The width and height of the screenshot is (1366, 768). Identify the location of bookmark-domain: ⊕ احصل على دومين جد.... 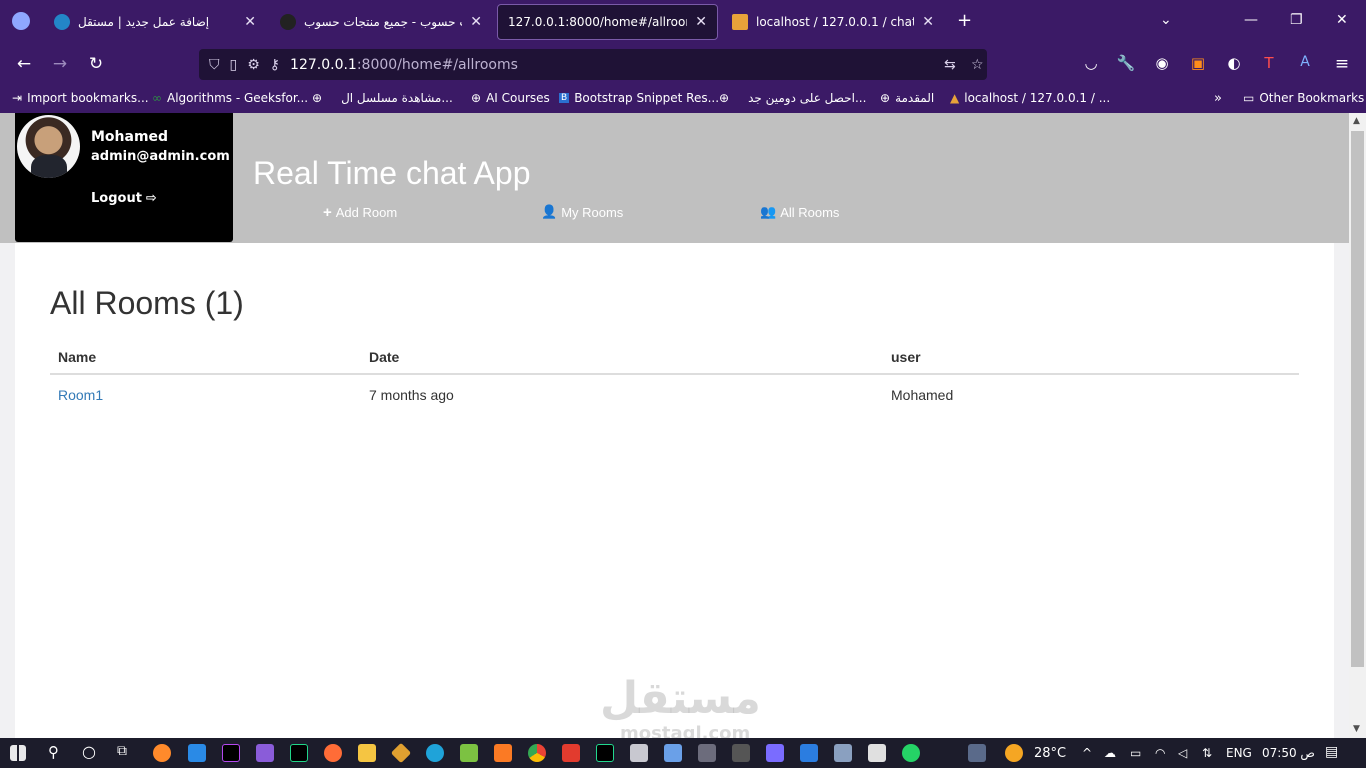
(792, 98).